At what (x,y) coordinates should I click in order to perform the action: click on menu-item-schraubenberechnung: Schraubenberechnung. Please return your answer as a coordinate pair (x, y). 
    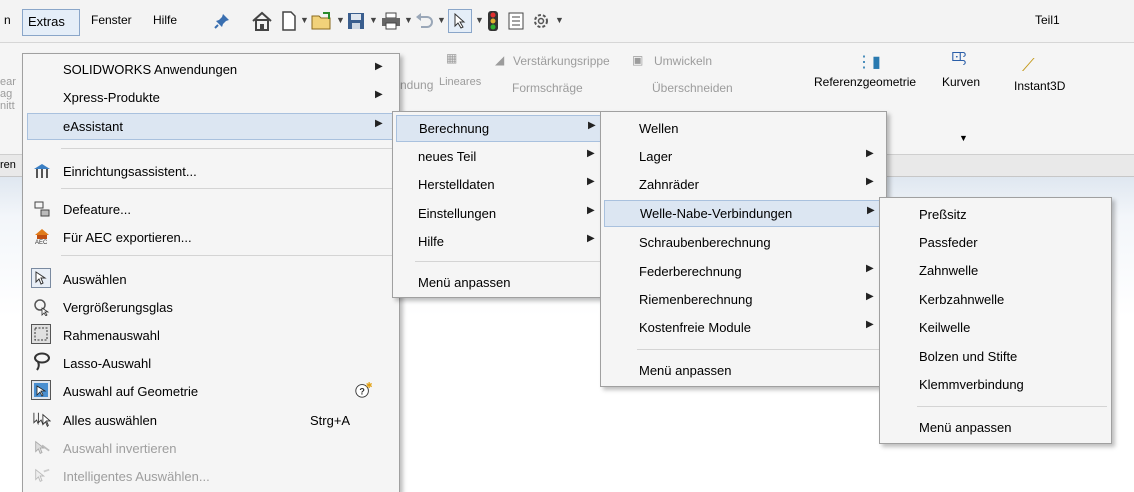
    Looking at the image, I should click on (743, 242).